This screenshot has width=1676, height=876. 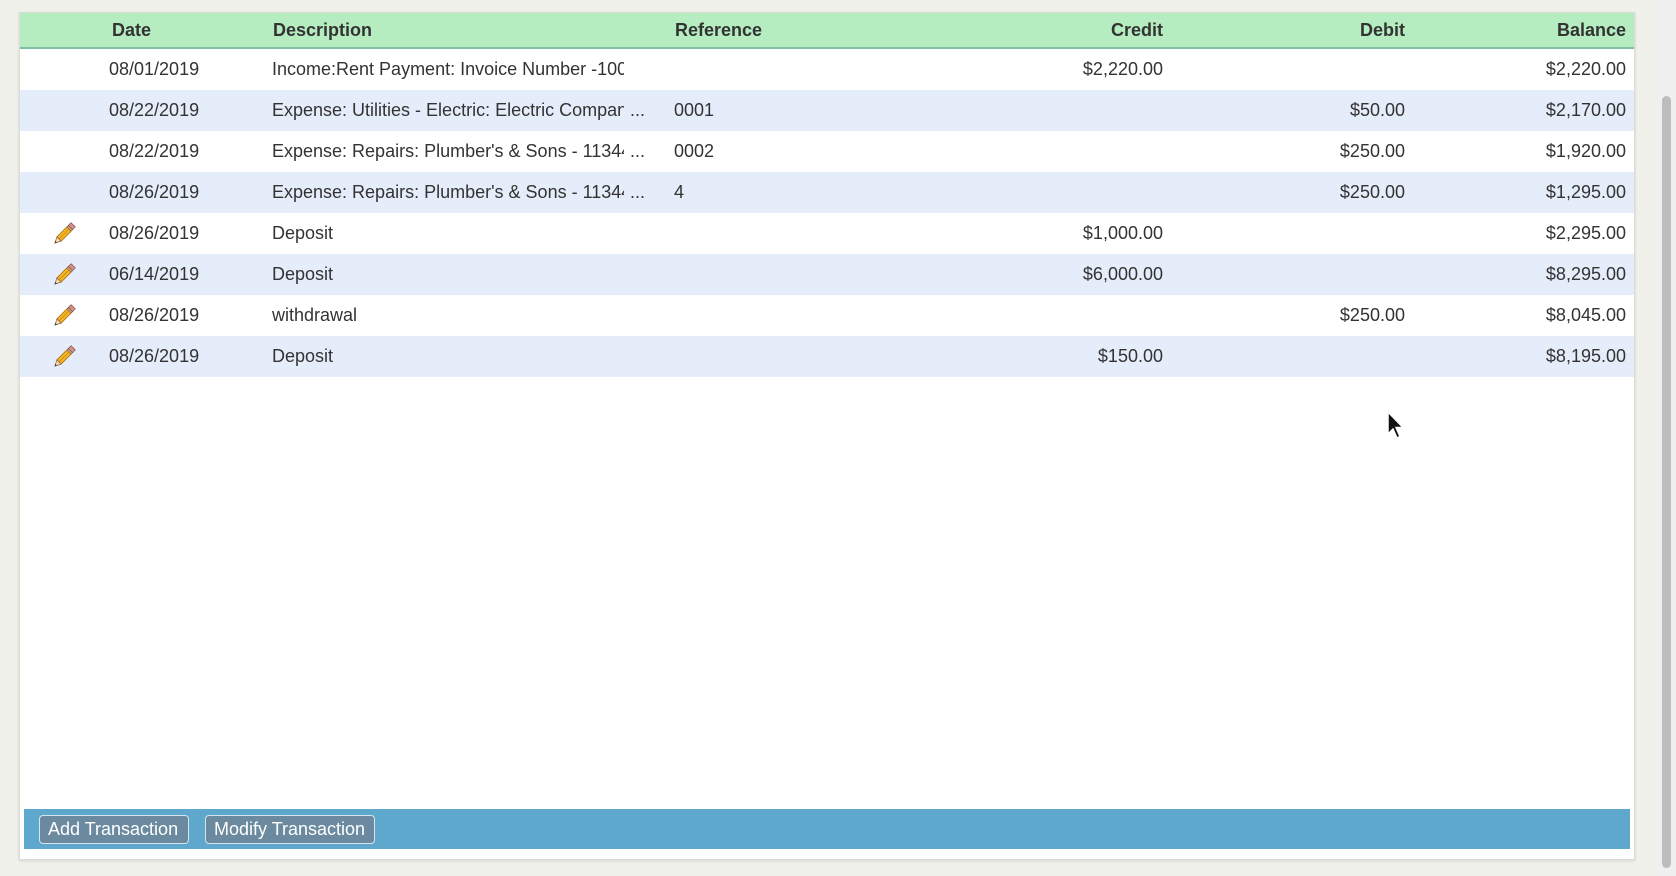 I want to click on mouse-cursor-icon, so click(x=1396, y=425).